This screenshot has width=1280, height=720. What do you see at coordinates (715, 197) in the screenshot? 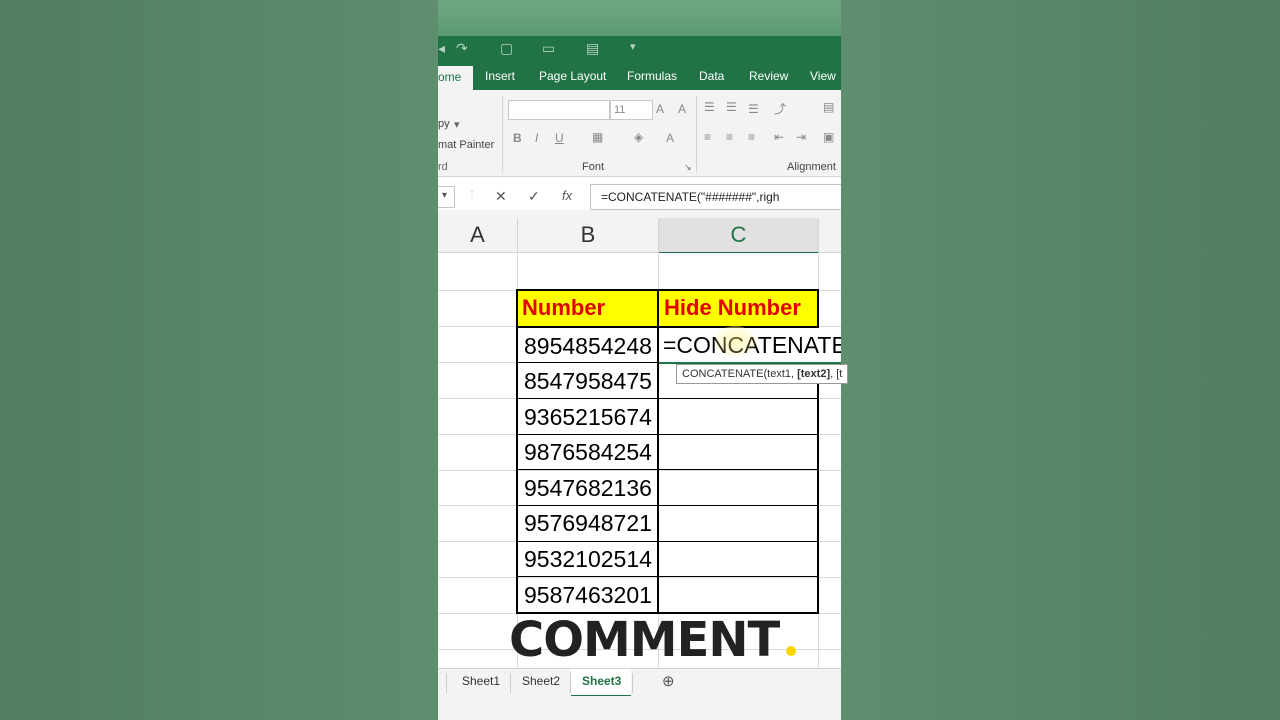
I see `formula-input: =CONCATENATE("#######",righ` at bounding box center [715, 197].